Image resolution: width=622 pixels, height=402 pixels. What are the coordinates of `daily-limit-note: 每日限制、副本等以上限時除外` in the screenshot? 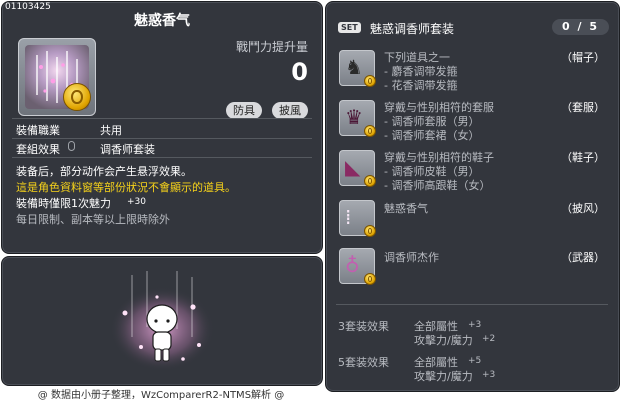 It's located at (93, 219).